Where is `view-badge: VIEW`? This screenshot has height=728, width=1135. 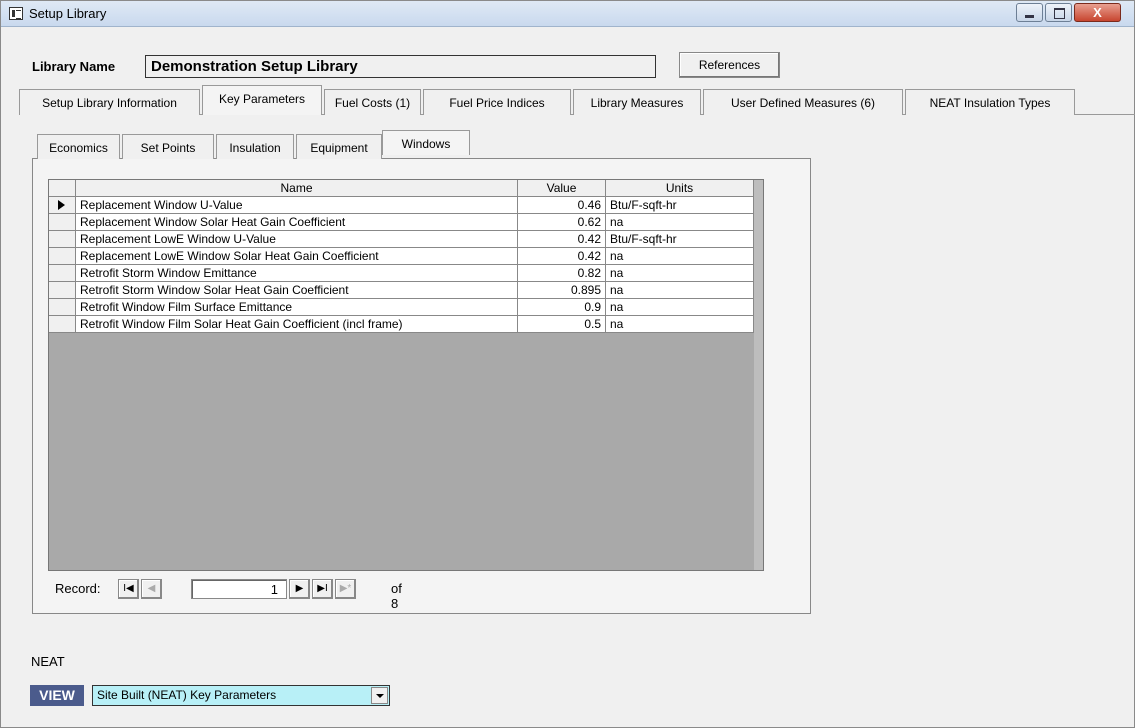 view-badge: VIEW is located at coordinates (57, 695).